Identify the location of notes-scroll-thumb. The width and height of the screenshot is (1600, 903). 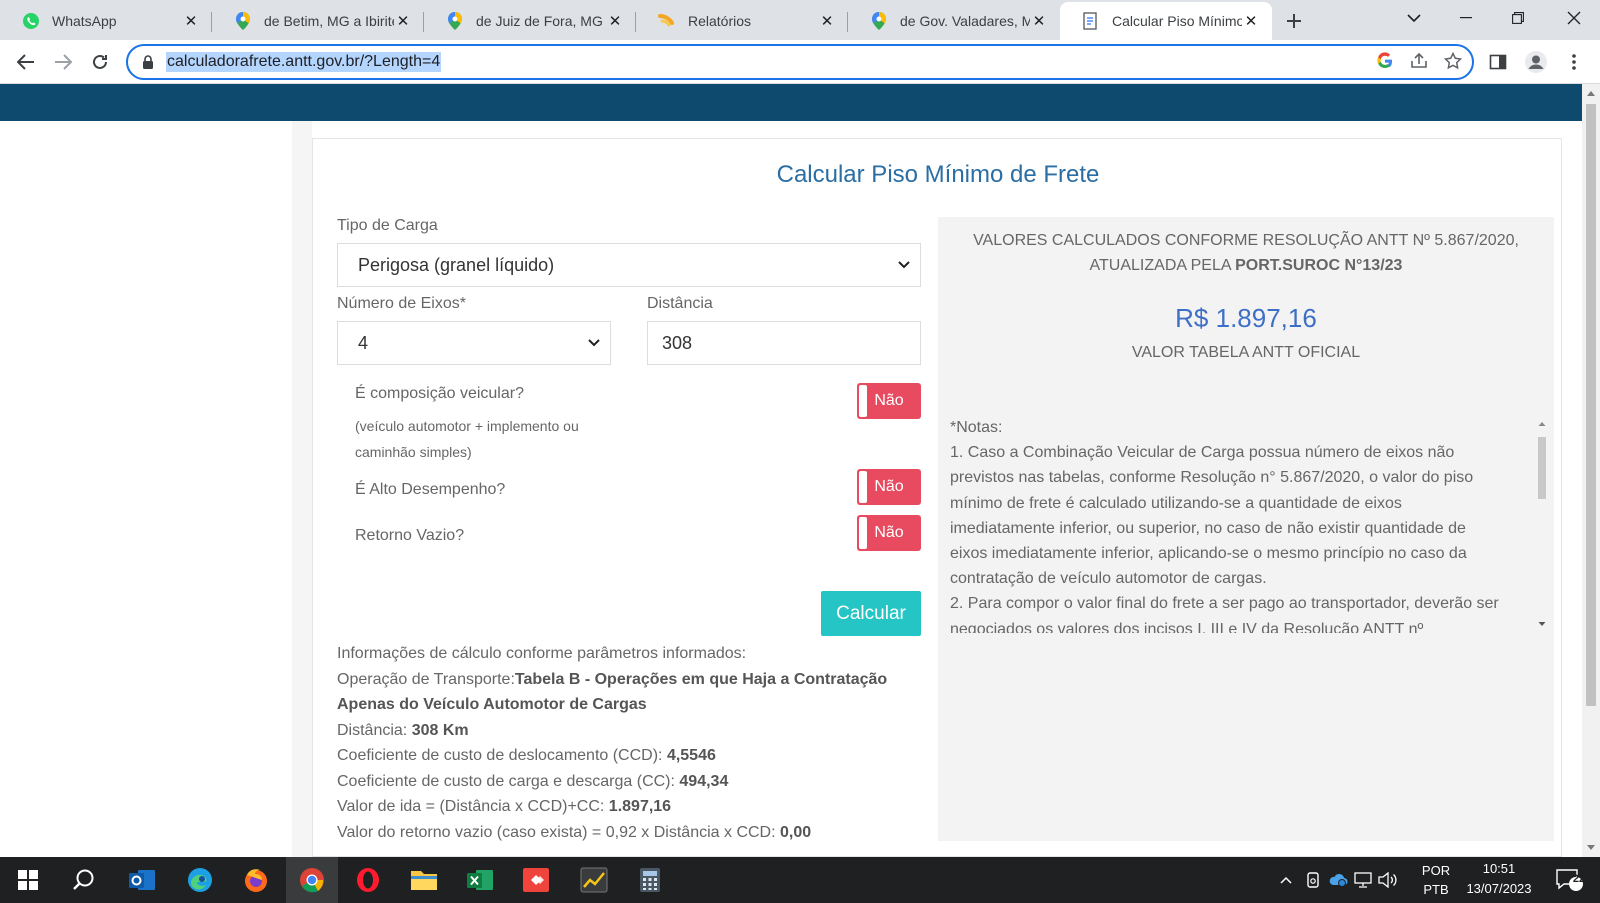
(1542, 468).